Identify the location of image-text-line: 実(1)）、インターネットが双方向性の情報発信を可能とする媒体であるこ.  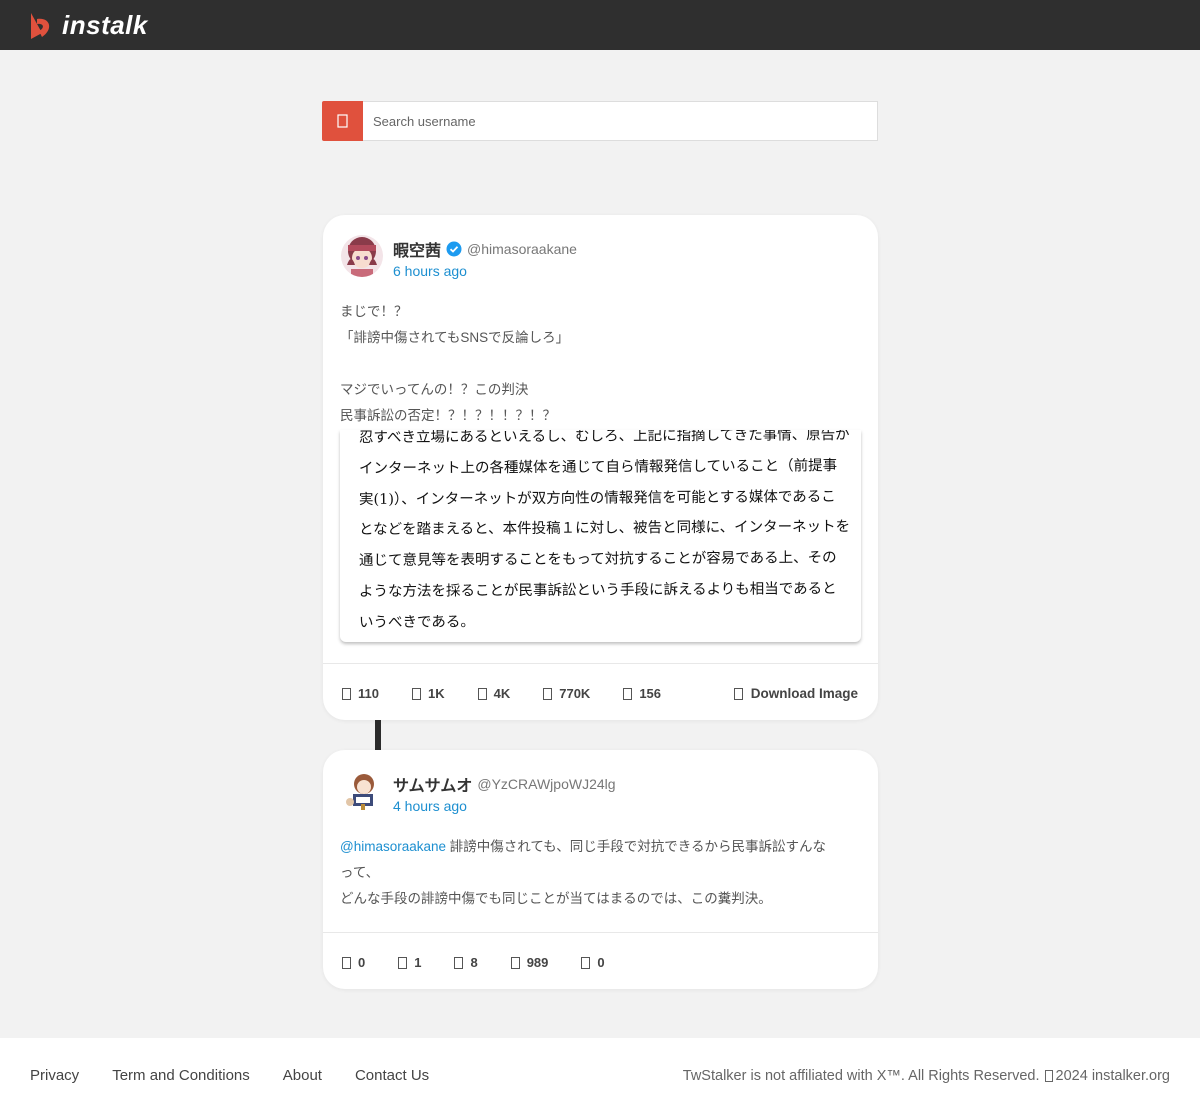
(597, 498).